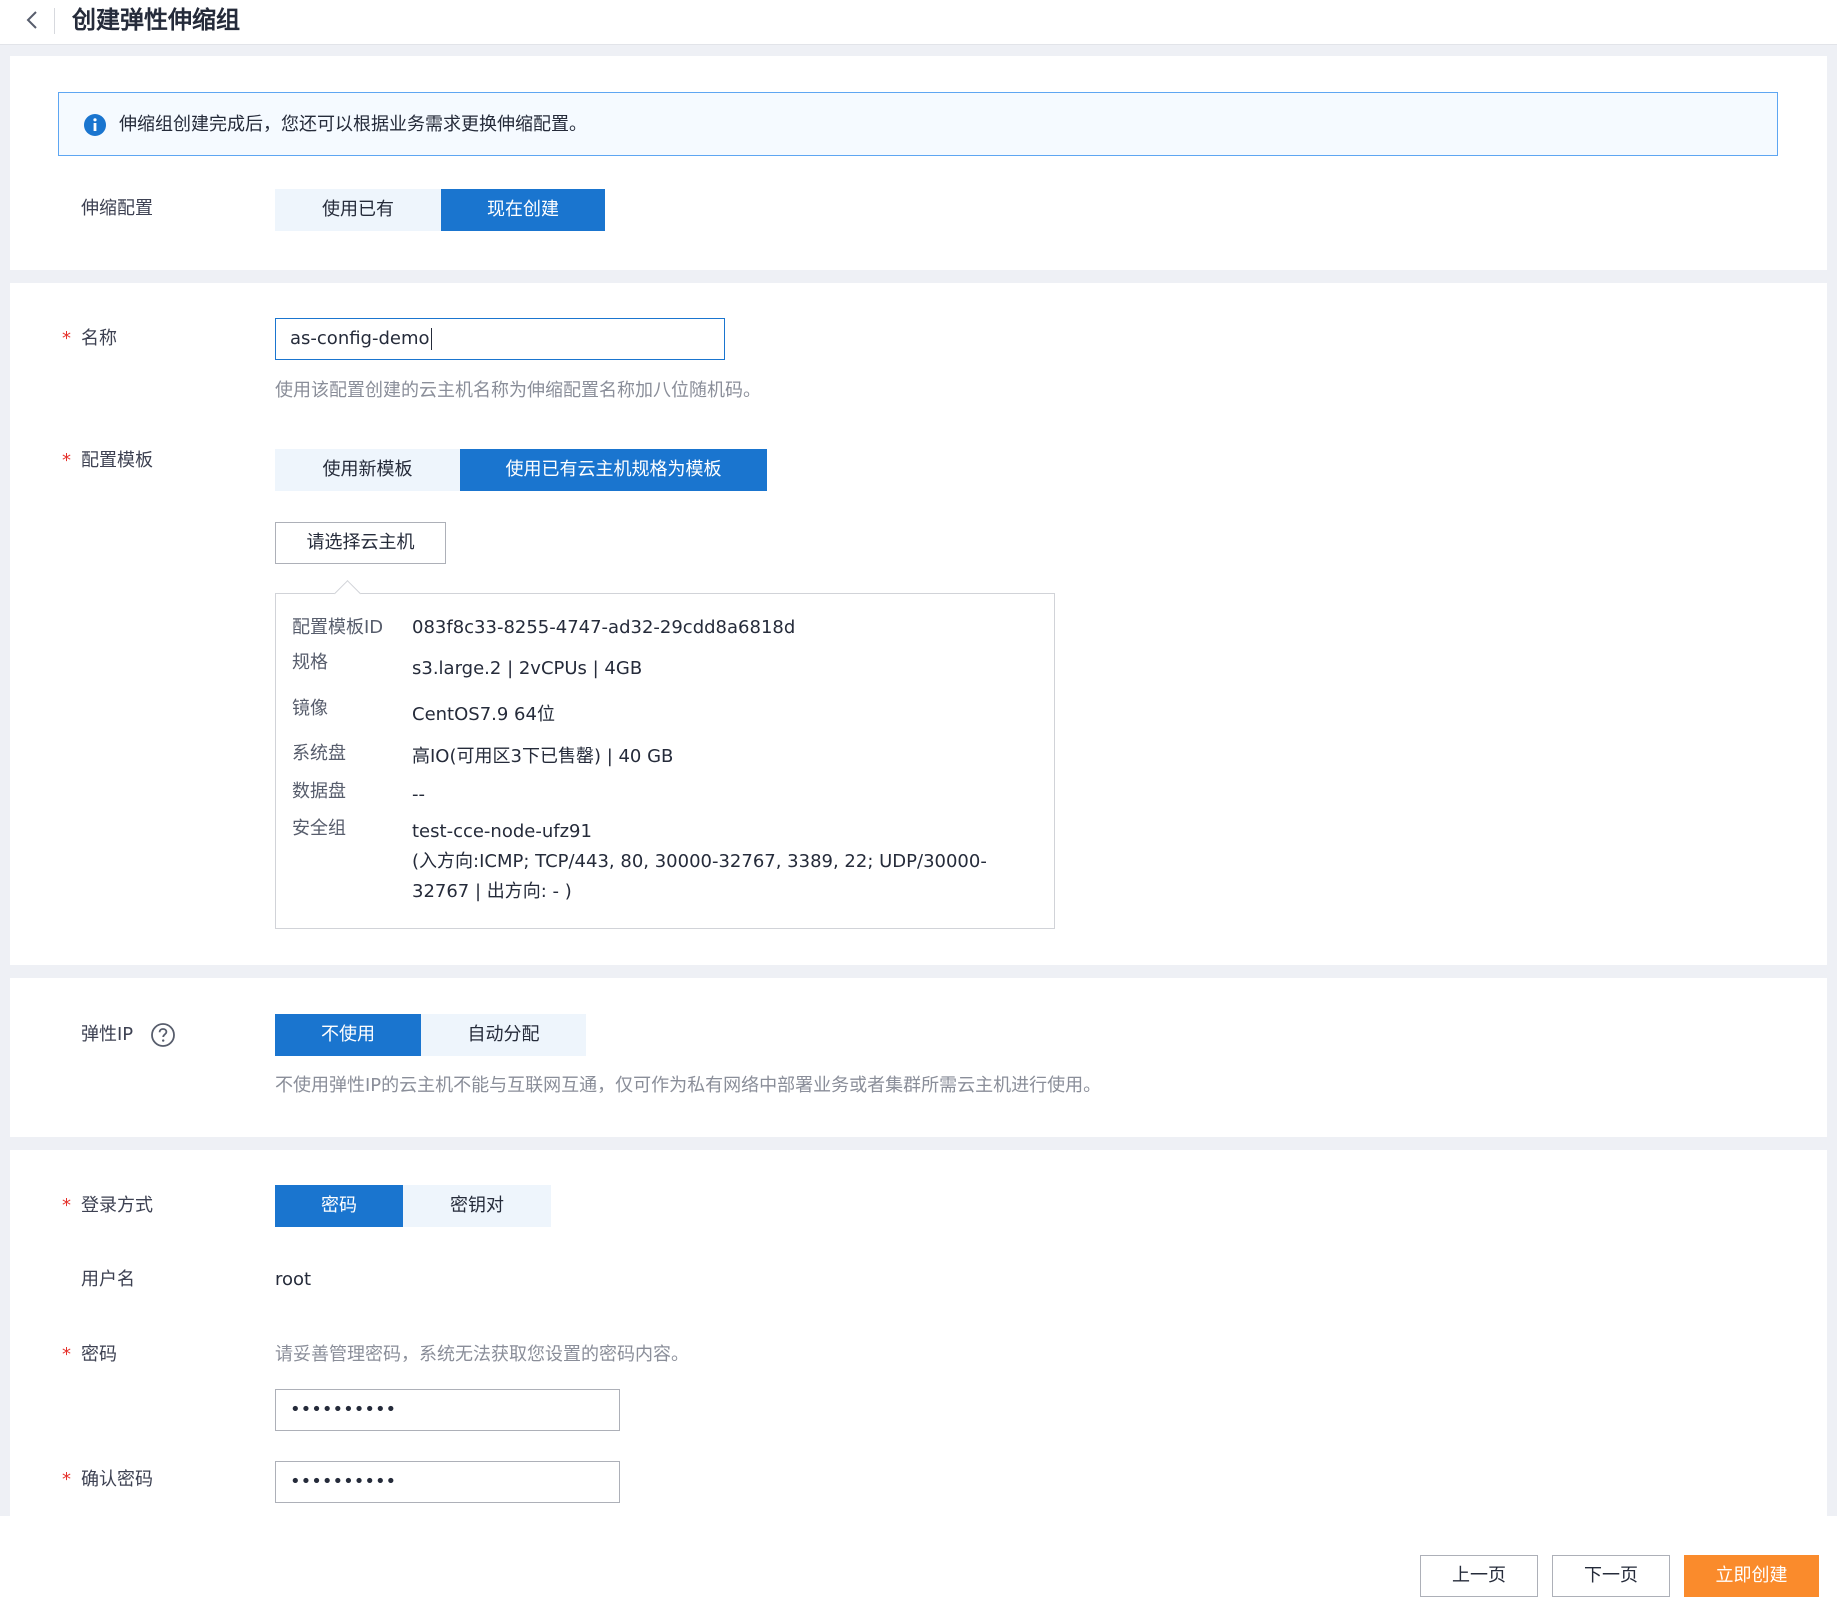 The height and width of the screenshot is (1608, 1837). What do you see at coordinates (66, 1479) in the screenshot?
I see `confirm-password-required-mark: *` at bounding box center [66, 1479].